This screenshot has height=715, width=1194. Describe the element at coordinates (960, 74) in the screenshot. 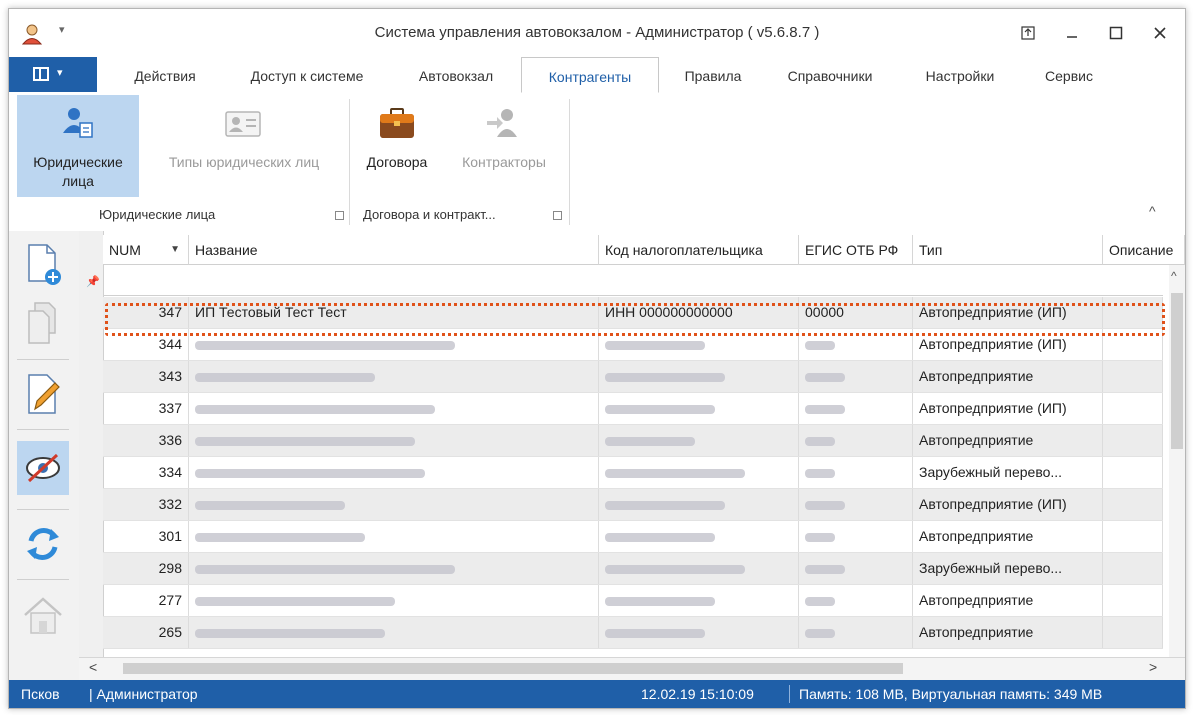

I see `tab-settings: Настройки` at that location.